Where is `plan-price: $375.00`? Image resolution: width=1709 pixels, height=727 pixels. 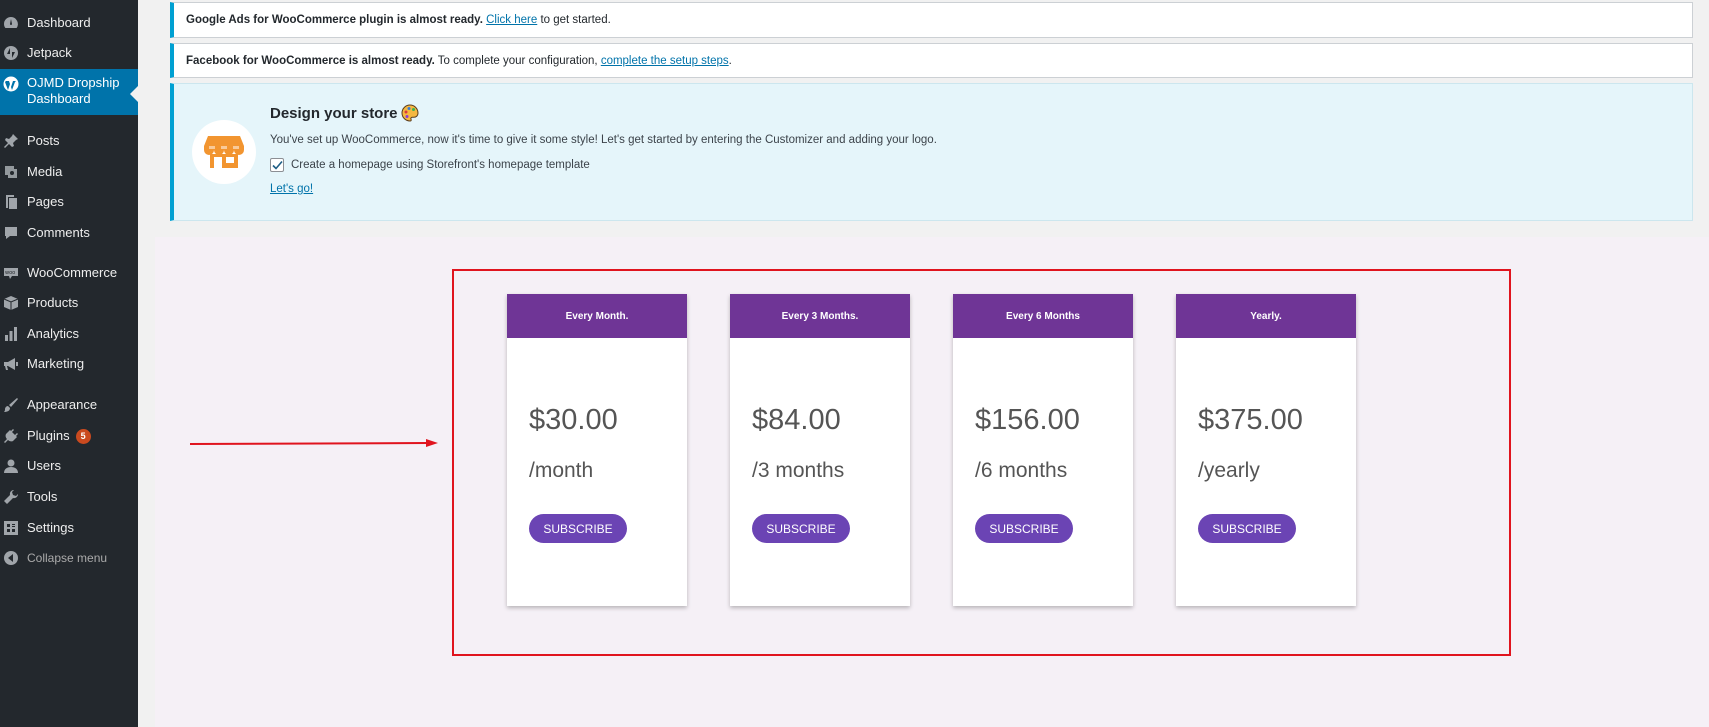
plan-price: $375.00 is located at coordinates (1250, 420).